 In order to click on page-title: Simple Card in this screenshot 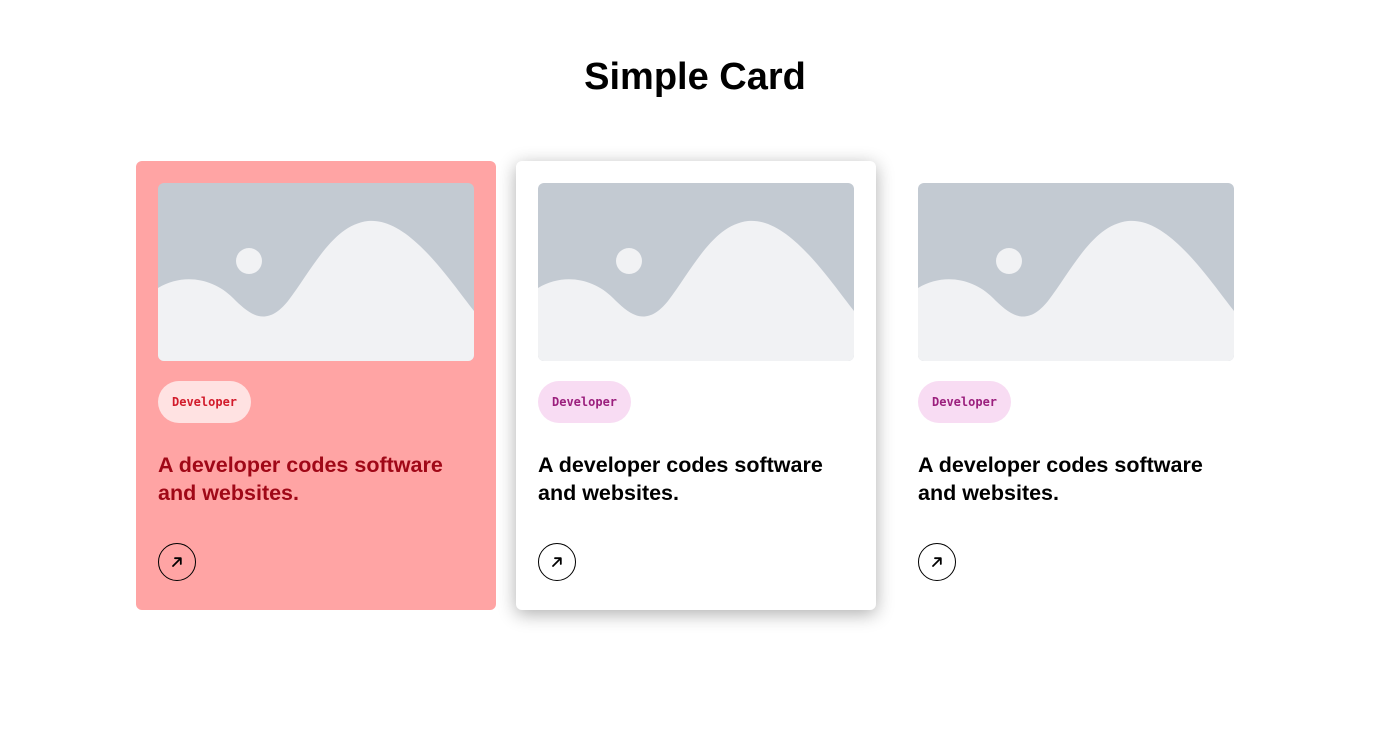, I will do `click(695, 77)`.